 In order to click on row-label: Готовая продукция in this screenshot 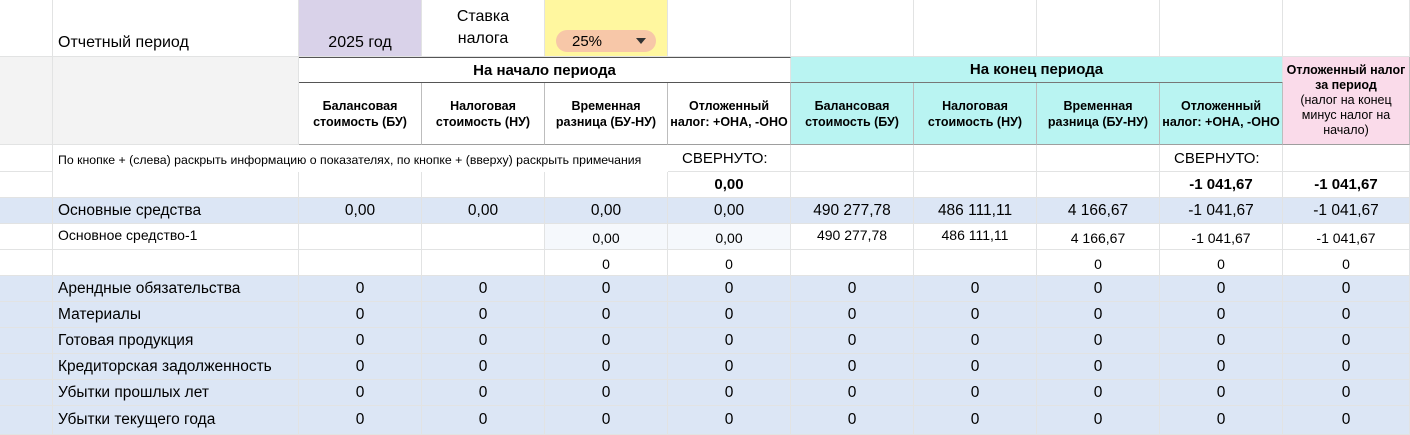, I will do `click(176, 341)`.